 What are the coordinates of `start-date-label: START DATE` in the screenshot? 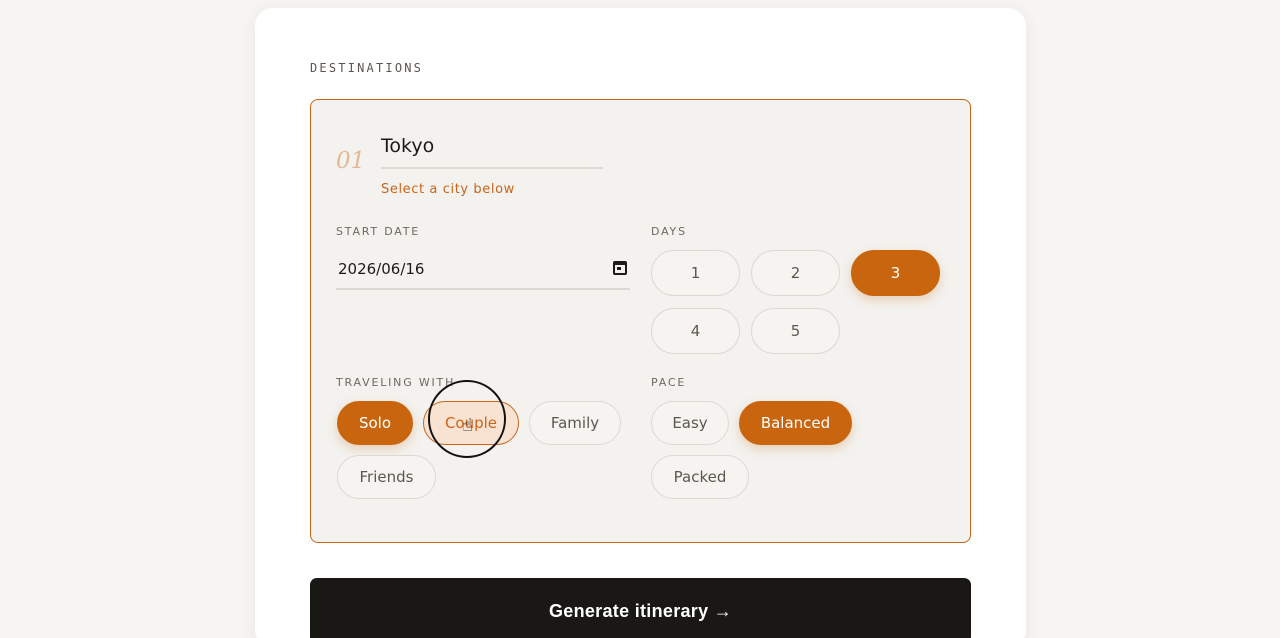 It's located at (378, 231).